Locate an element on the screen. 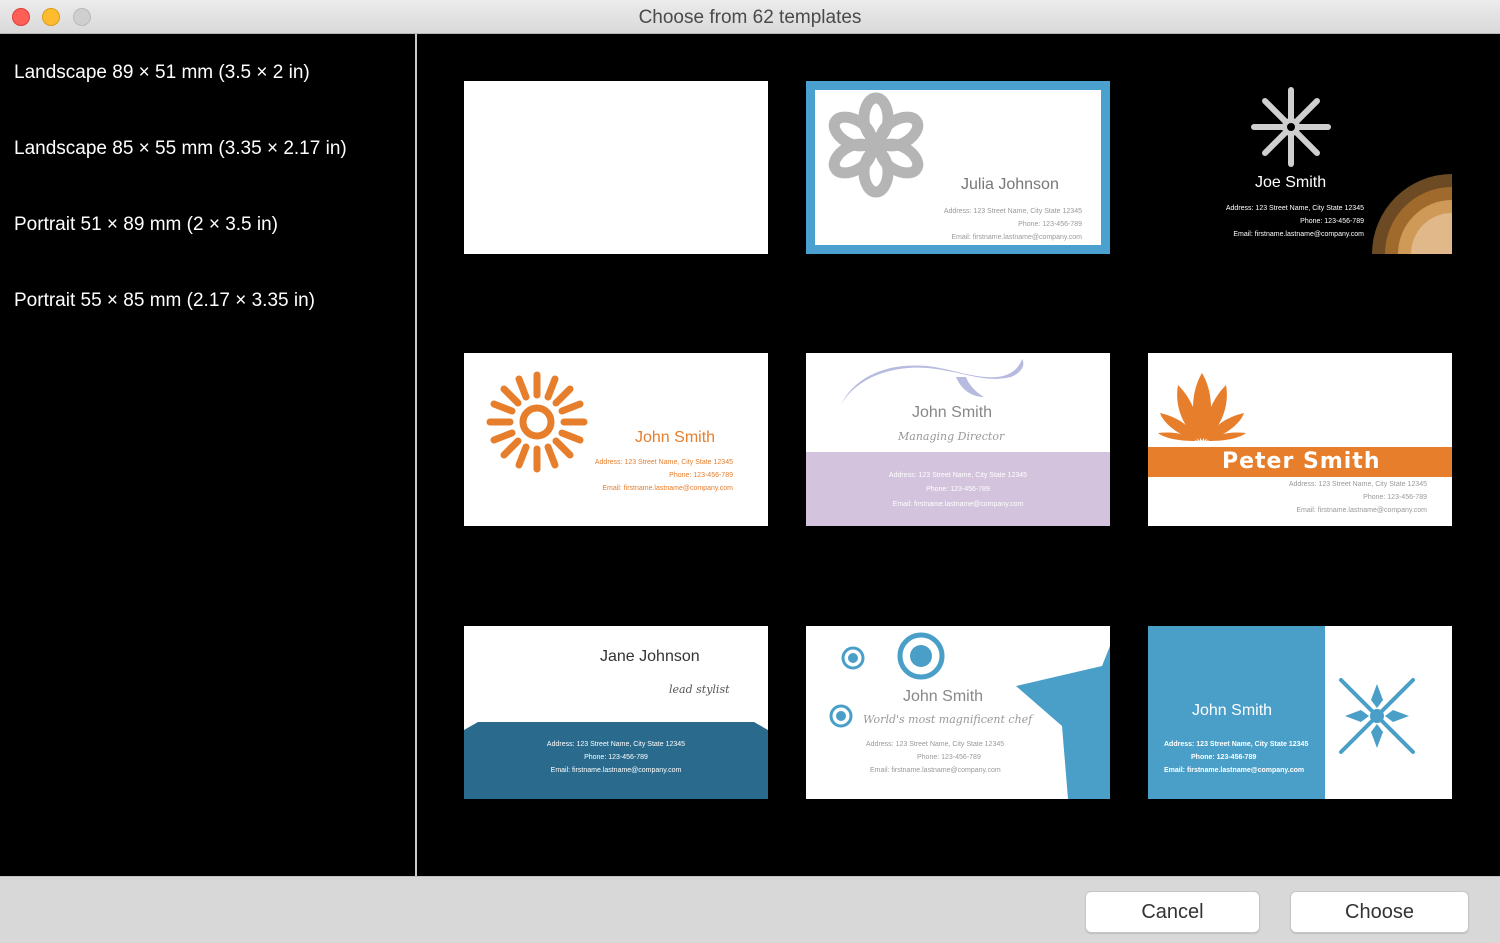 The width and height of the screenshot is (1500, 943). card-name: Peter Smith is located at coordinates (1301, 461).